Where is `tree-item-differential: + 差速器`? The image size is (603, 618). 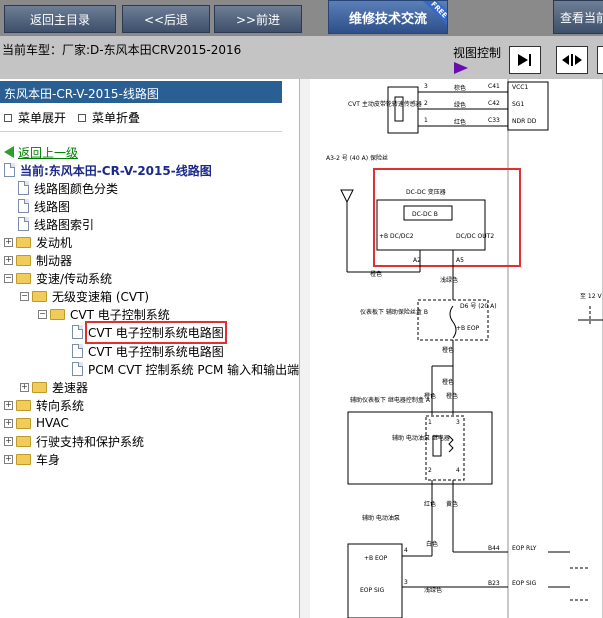 tree-item-differential: + 差速器 is located at coordinates (54, 387).